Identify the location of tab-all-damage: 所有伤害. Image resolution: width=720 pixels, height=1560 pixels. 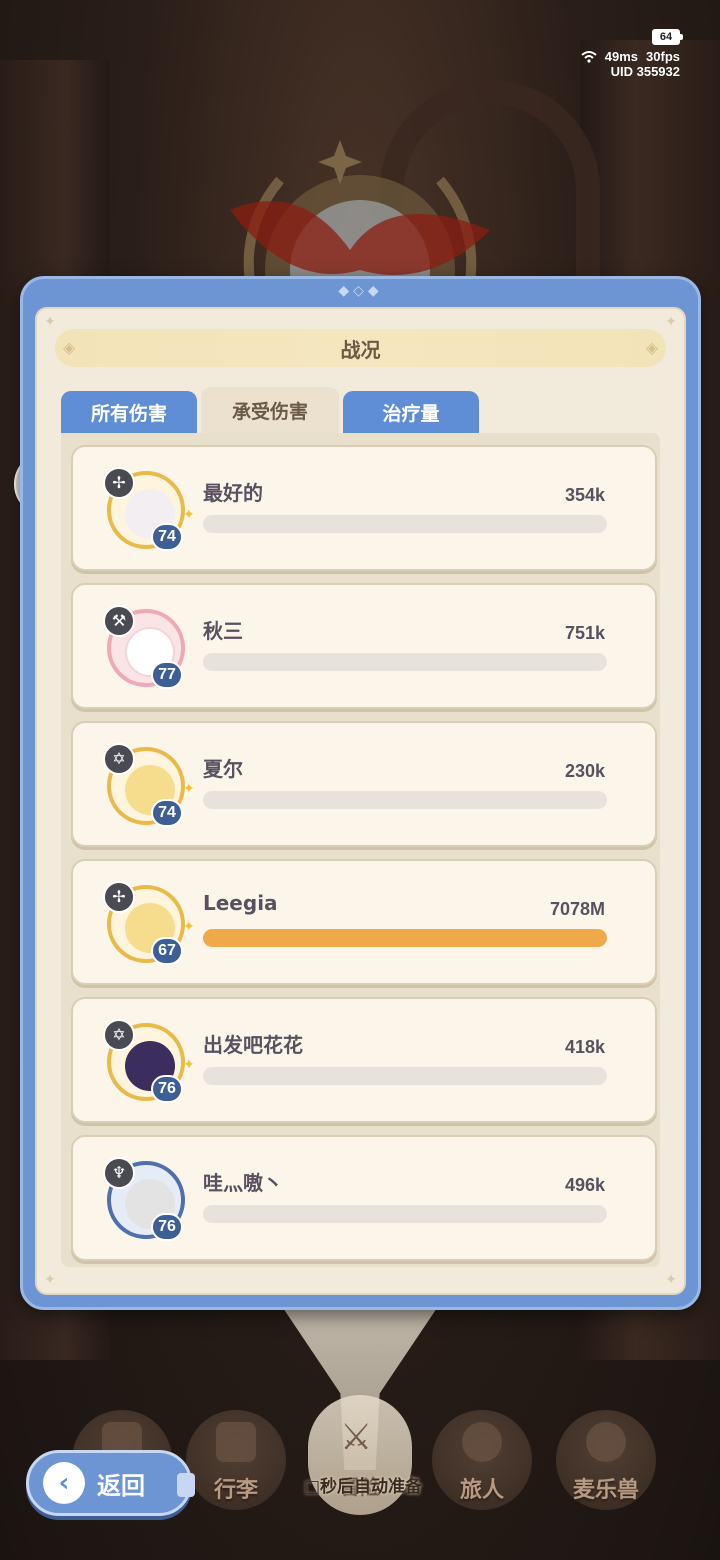
(129, 412).